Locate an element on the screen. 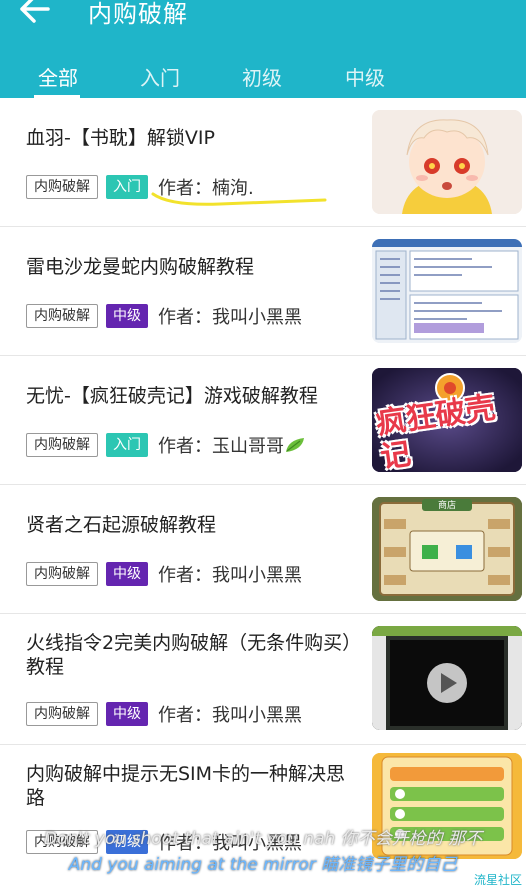 Image resolution: width=526 pixels, height=890 pixels. item-title: 内购破解中提示无SIM卡的一种解决思路 is located at coordinates (186, 786).